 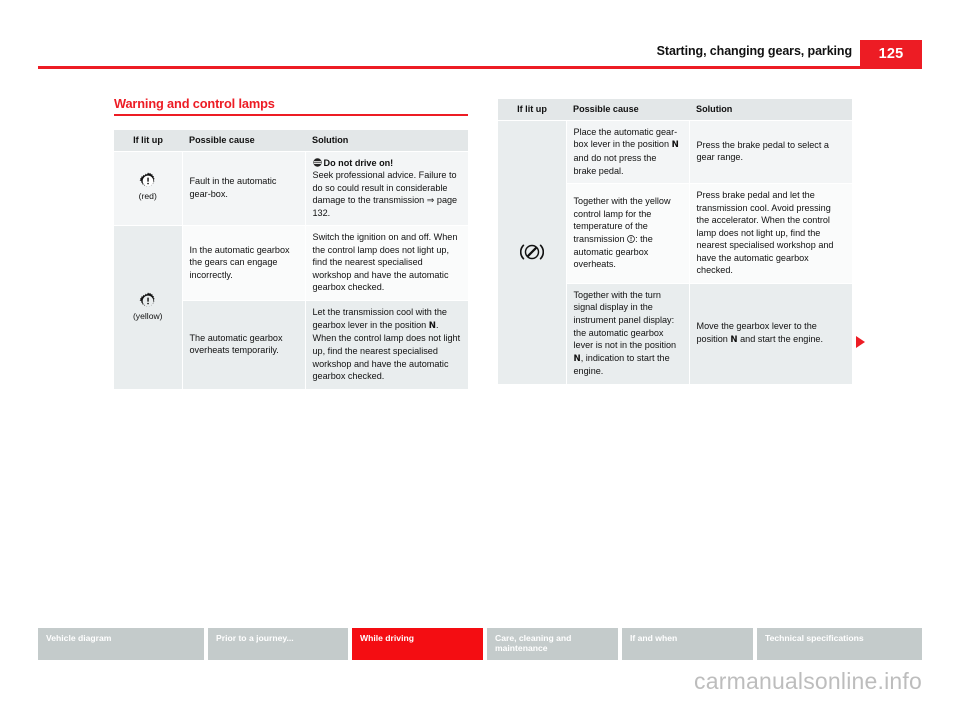 What do you see at coordinates (621, 364) in the screenshot?
I see `cause-text-part2: , indication to start the engine.` at bounding box center [621, 364].